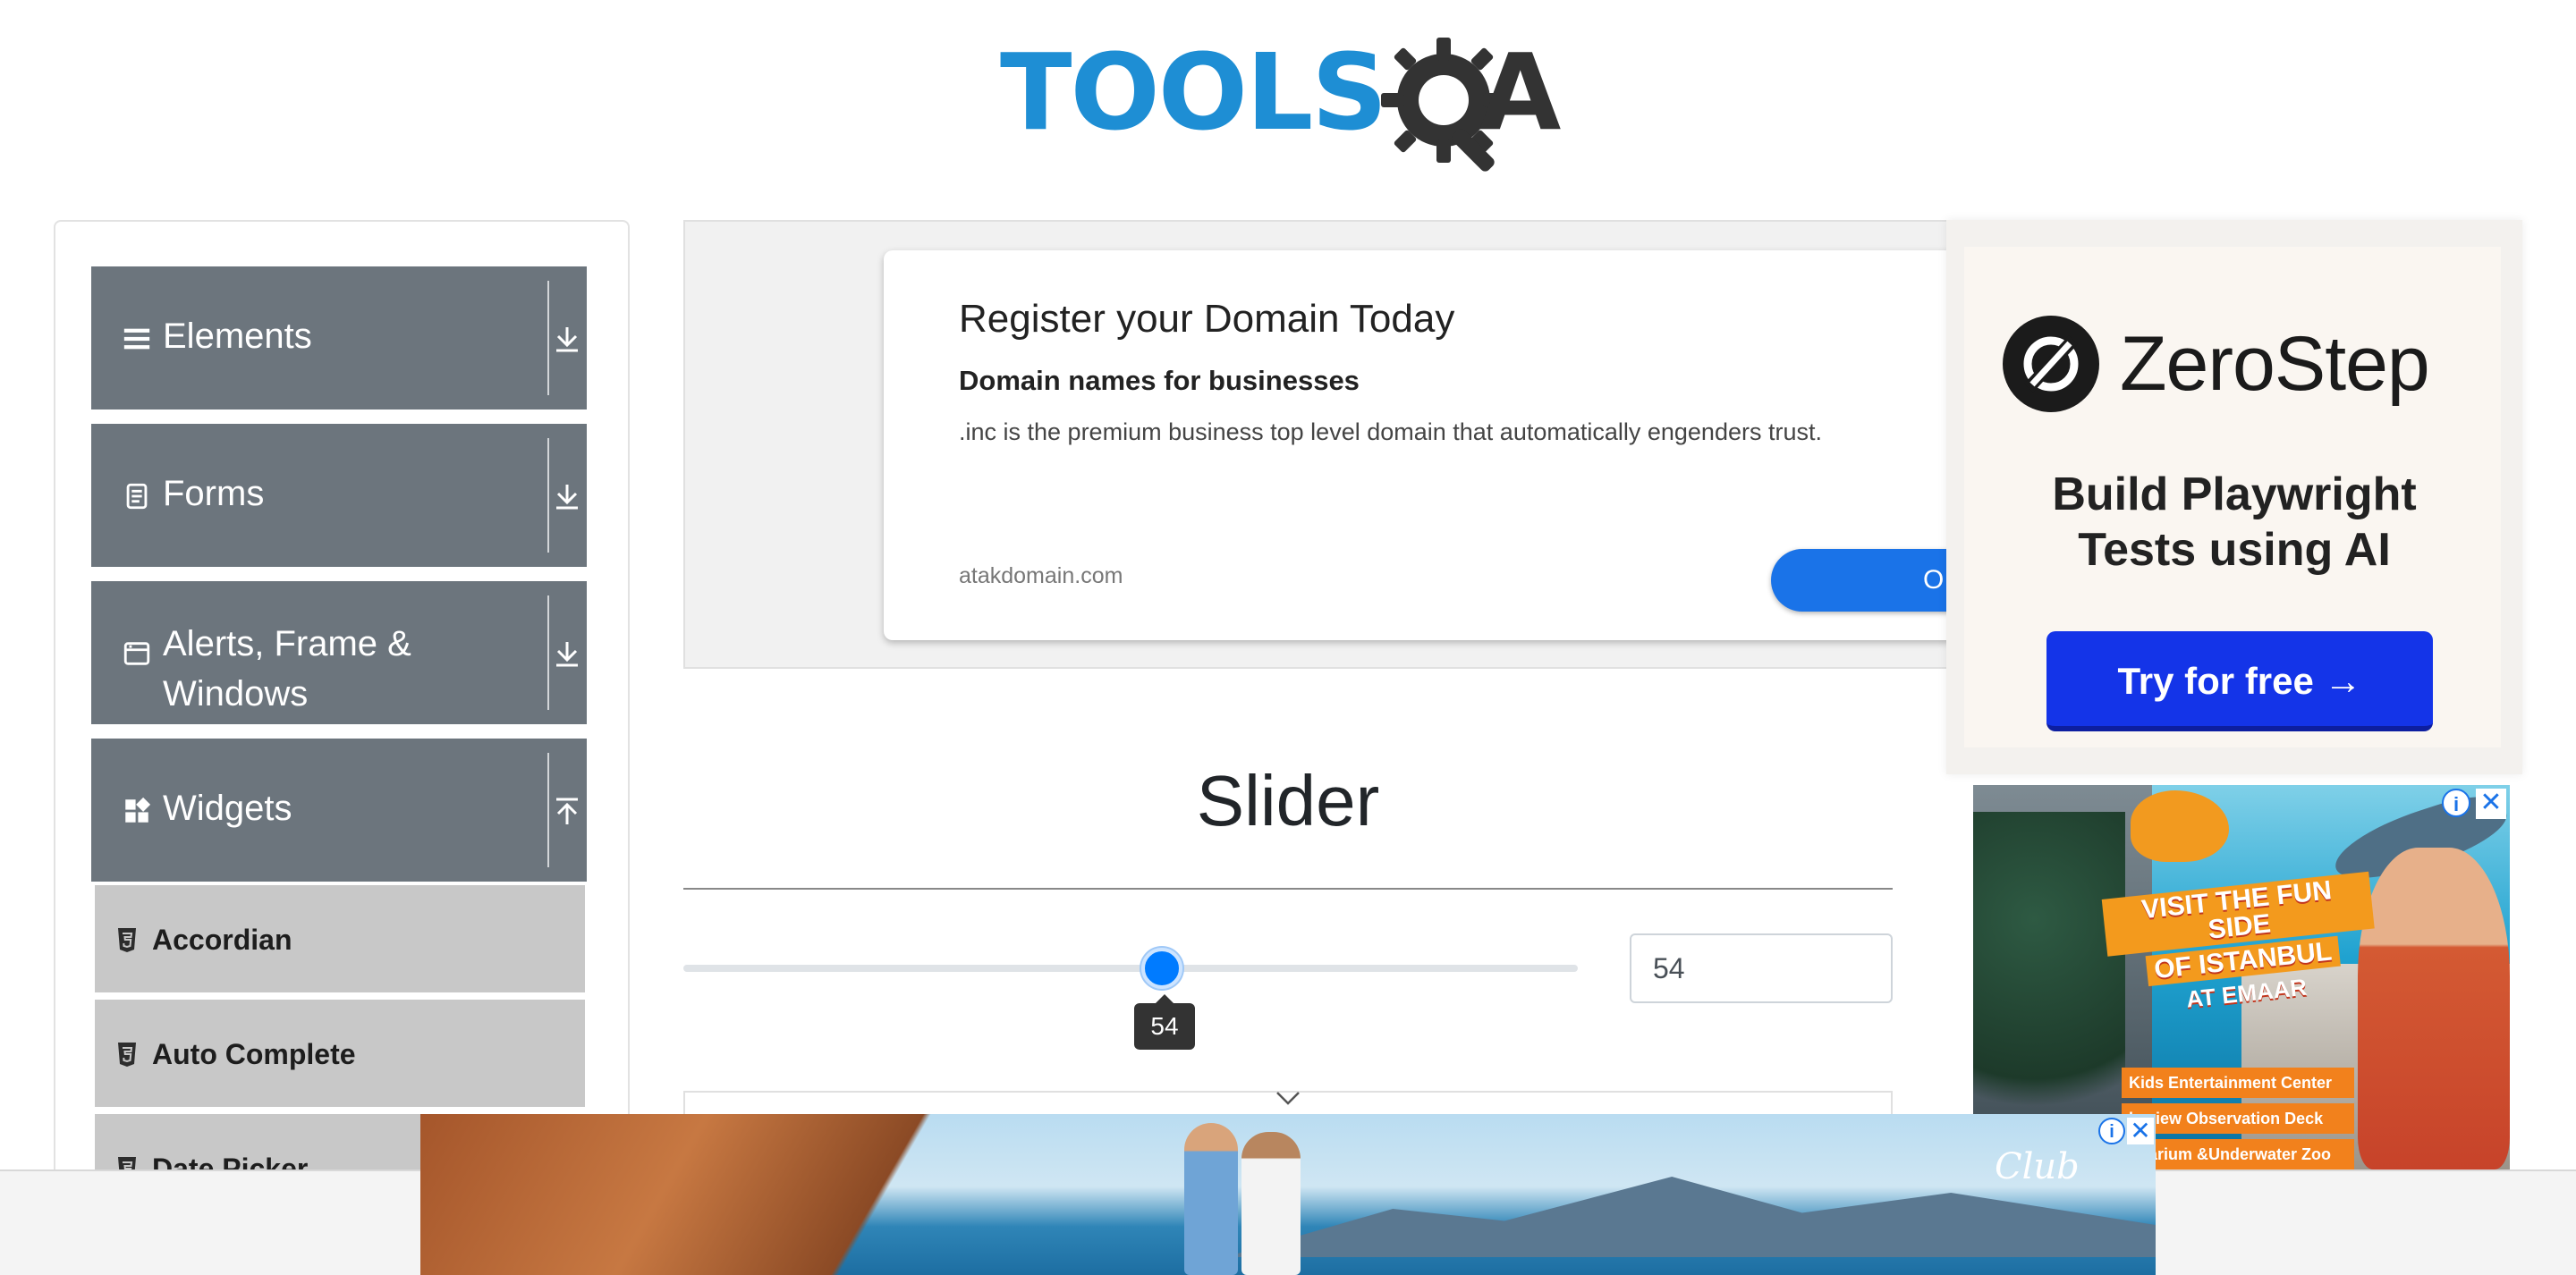 Image resolution: width=2576 pixels, height=1275 pixels. What do you see at coordinates (227, 808) in the screenshot?
I see `group-label: Widgets` at bounding box center [227, 808].